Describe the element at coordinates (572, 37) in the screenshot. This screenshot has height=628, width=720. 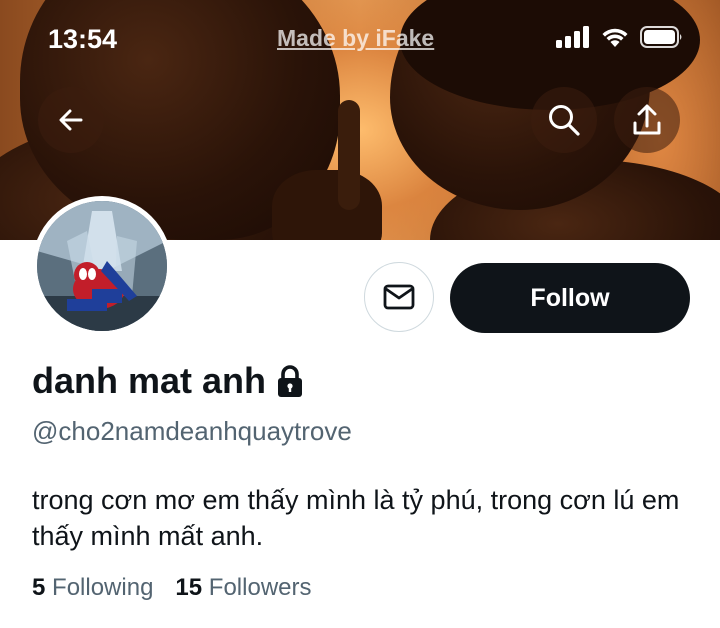
I see `signal-icon` at that location.